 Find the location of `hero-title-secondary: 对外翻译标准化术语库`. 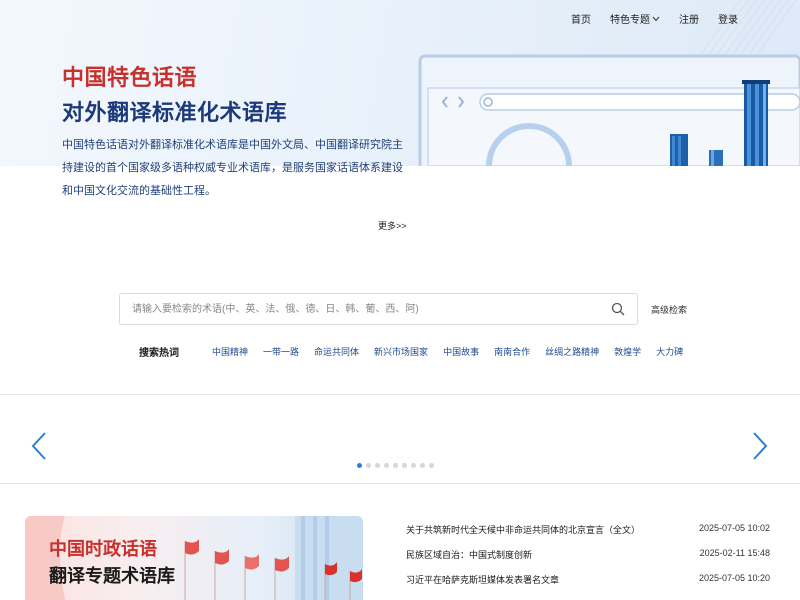

hero-title-secondary: 对外翻译标准化术语库 is located at coordinates (175, 112).